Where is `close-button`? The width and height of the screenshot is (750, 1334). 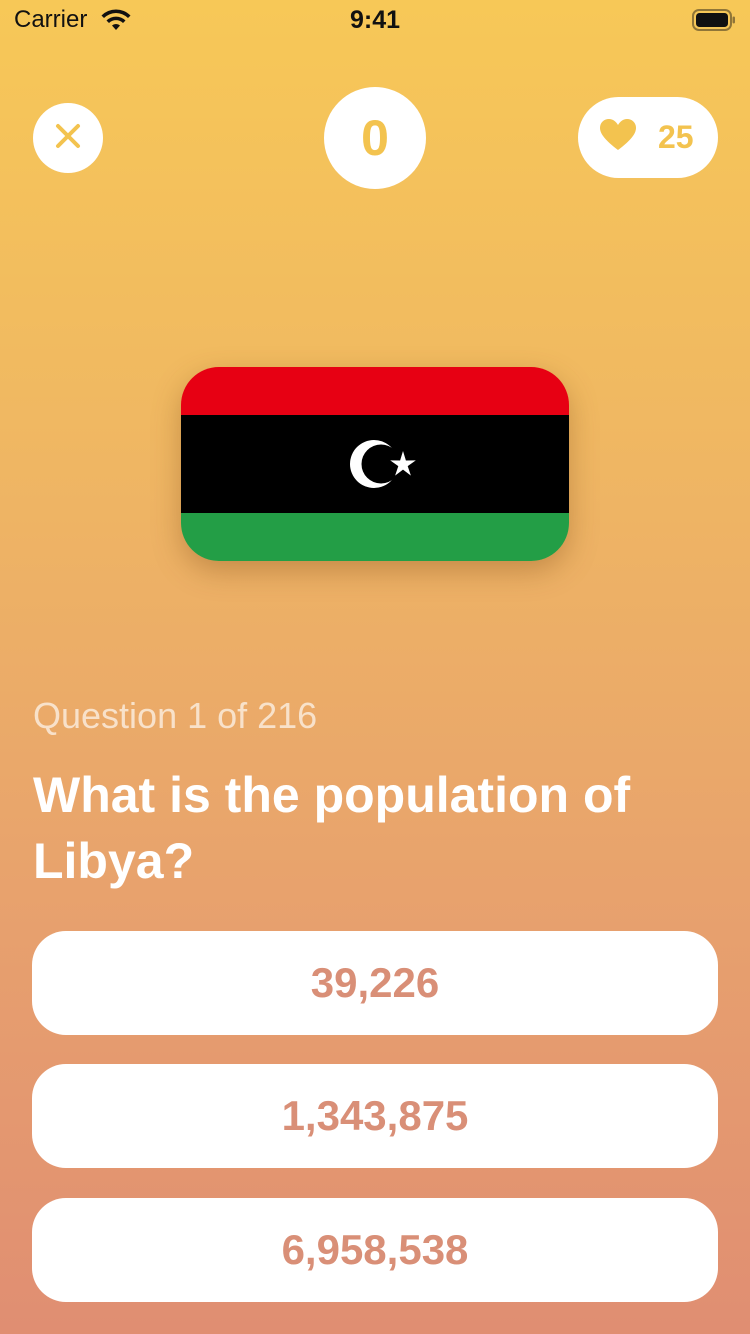
close-button is located at coordinates (68, 138).